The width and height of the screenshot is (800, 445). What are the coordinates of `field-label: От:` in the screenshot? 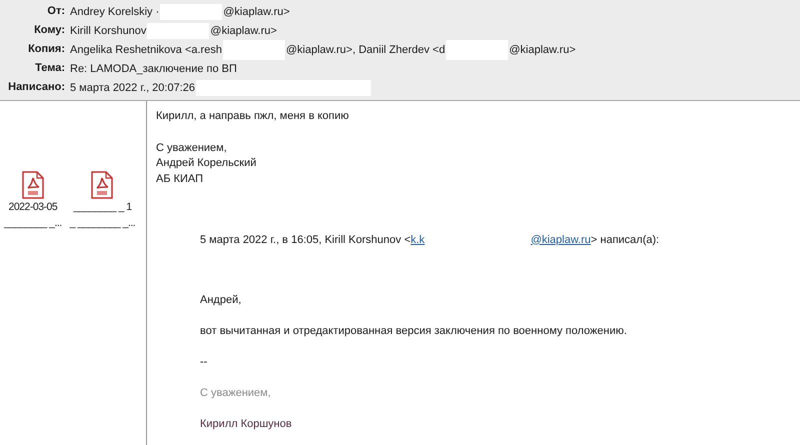 It's located at (56, 11).